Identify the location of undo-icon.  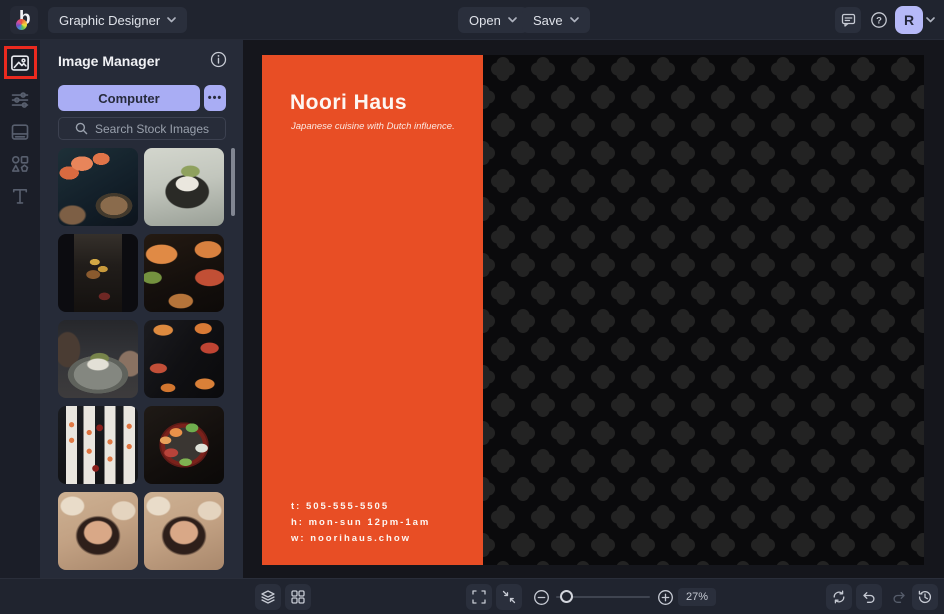
(869, 597).